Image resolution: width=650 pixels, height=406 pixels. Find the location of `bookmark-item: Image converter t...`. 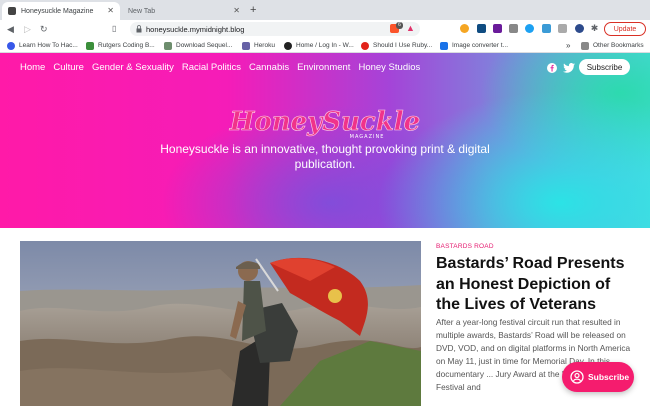

bookmark-item: Image converter t... is located at coordinates (474, 45).